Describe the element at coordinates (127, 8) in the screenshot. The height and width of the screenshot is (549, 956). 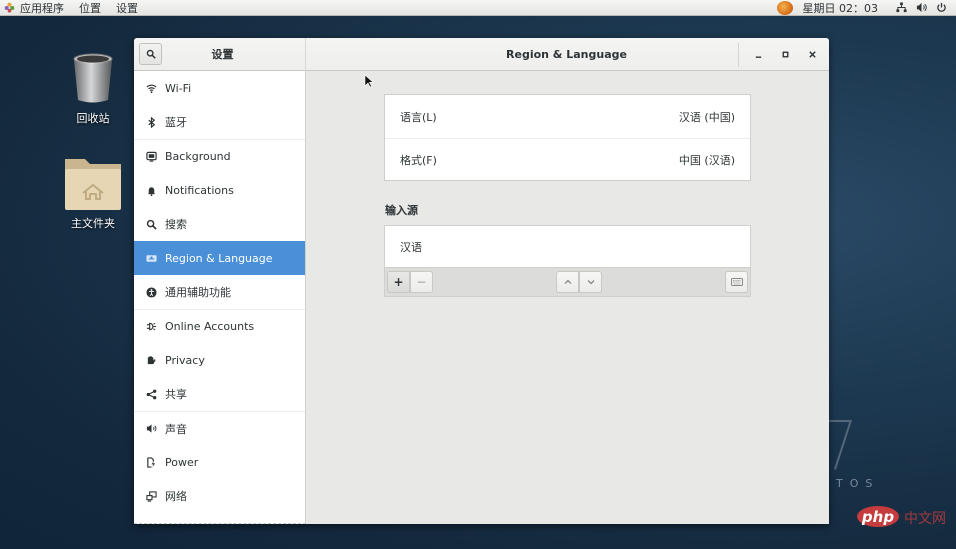
I see `menu-settings: 设置` at that location.